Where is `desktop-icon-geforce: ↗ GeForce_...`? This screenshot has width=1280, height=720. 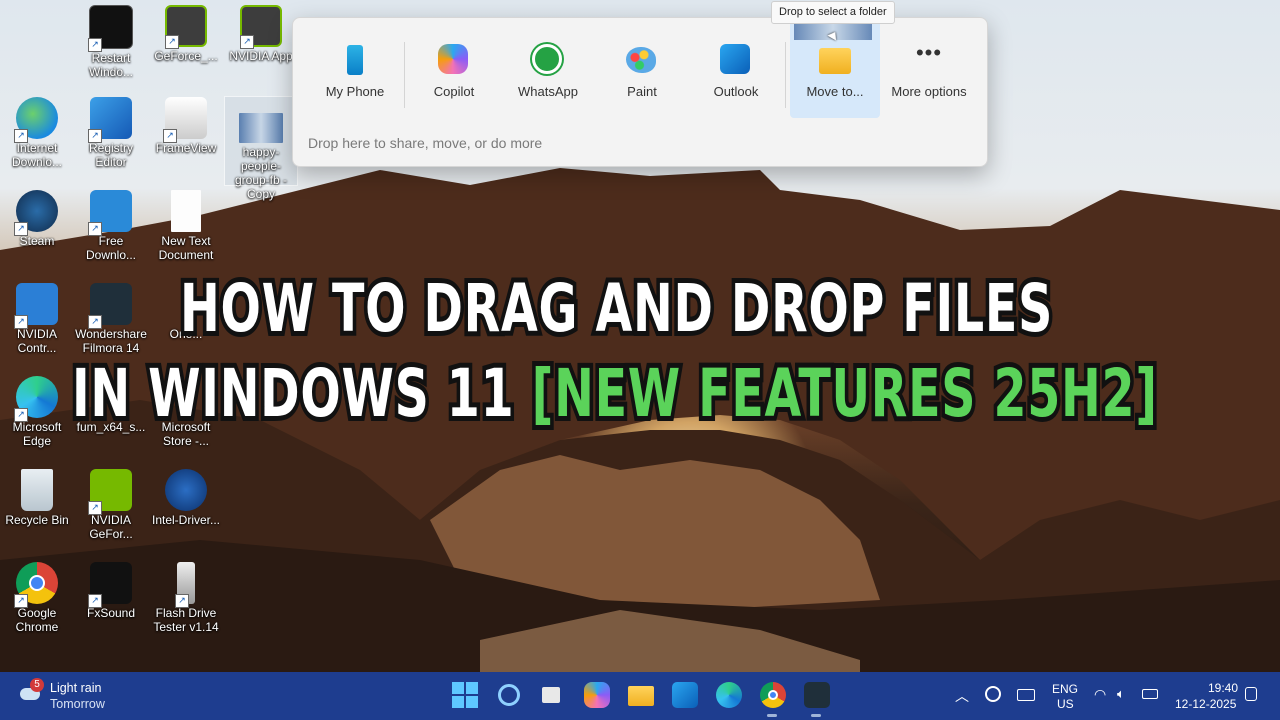 desktop-icon-geforce: ↗ GeForce_... is located at coordinates (186, 34).